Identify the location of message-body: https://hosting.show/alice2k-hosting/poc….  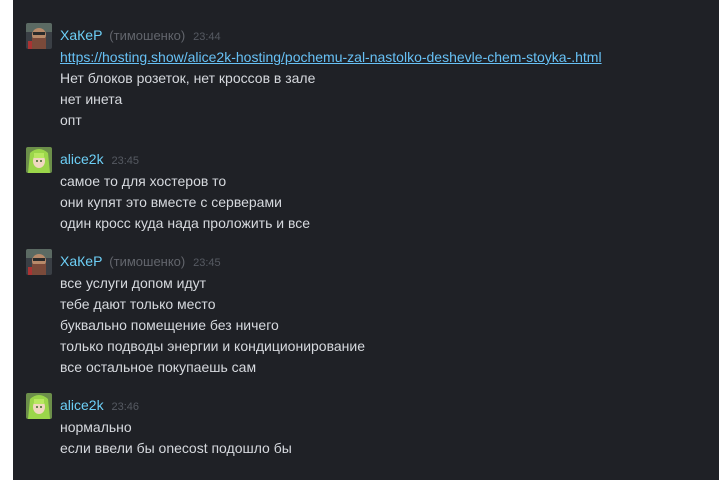
(331, 89).